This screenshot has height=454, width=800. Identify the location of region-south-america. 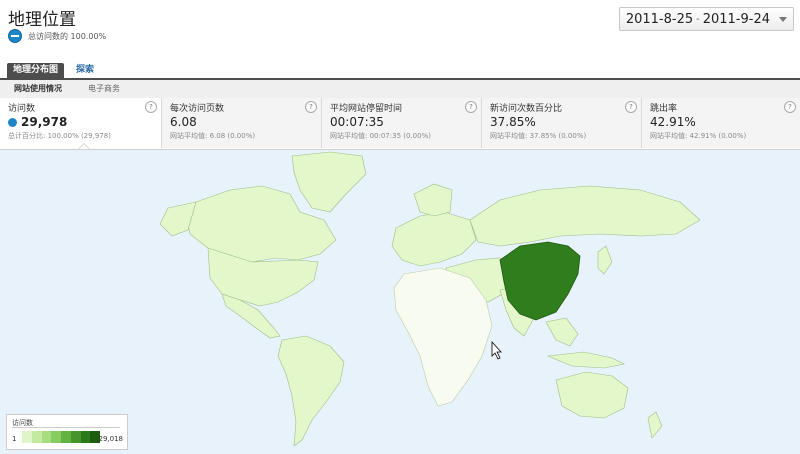
(311, 391).